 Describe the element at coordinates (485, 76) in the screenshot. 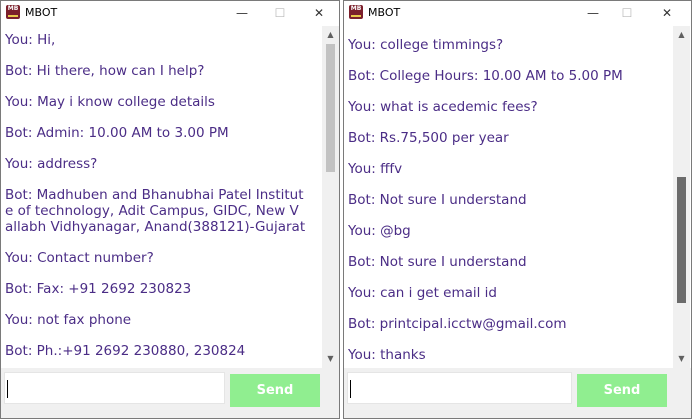

I see `bot-message: Bot: College Hours: 10.00 AM to 5.00 PM` at that location.